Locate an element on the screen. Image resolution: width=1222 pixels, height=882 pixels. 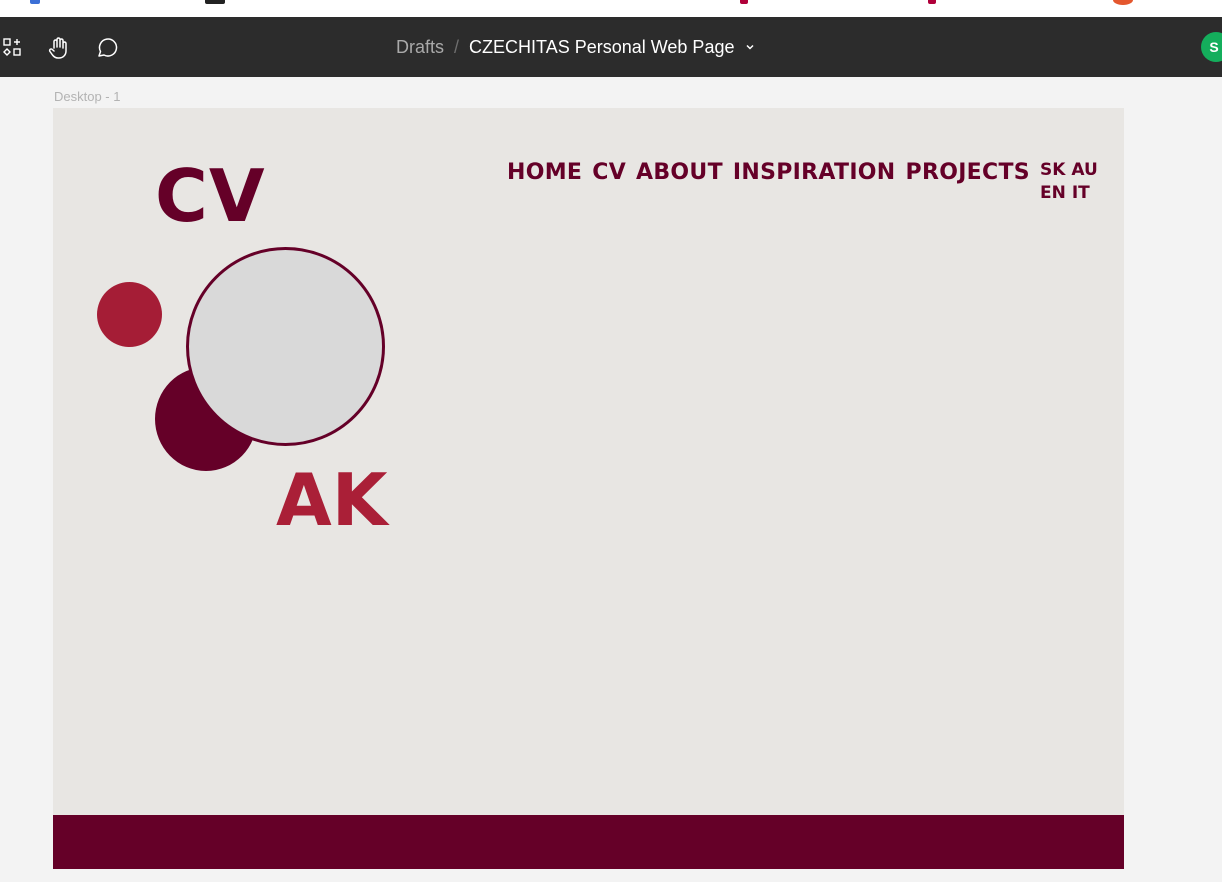
comment-icon is located at coordinates (108, 48).